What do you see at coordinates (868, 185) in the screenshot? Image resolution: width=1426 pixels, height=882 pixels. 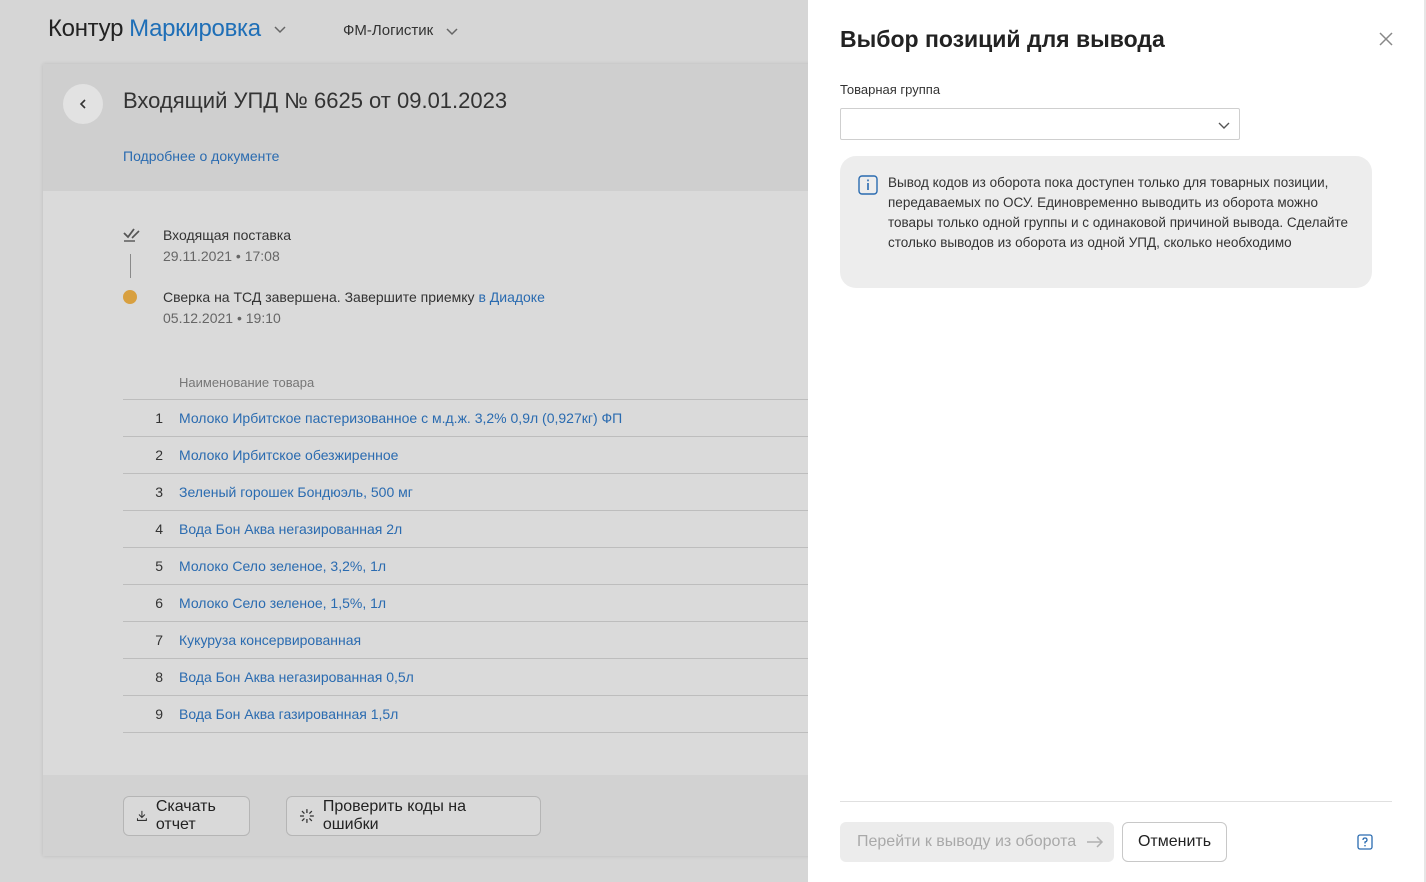 I see `info-icon` at bounding box center [868, 185].